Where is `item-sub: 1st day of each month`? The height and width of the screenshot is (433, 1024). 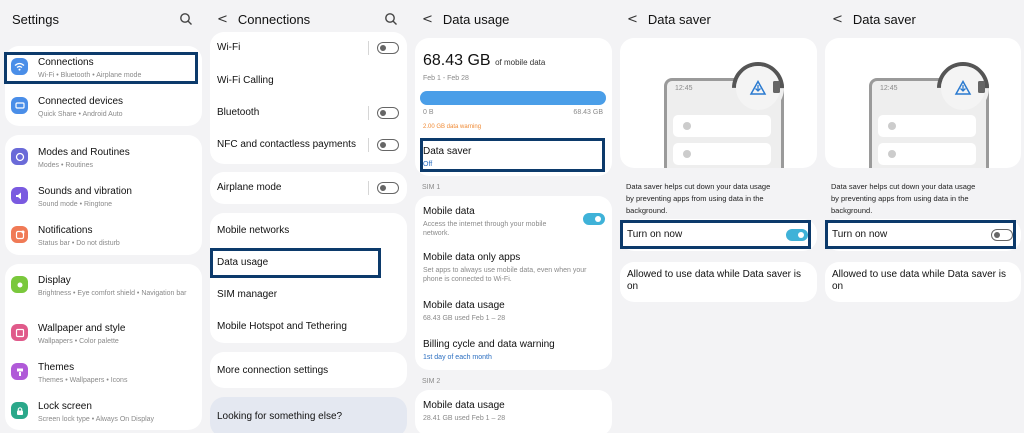
item-sub: 1st day of each month is located at coordinates (457, 357).